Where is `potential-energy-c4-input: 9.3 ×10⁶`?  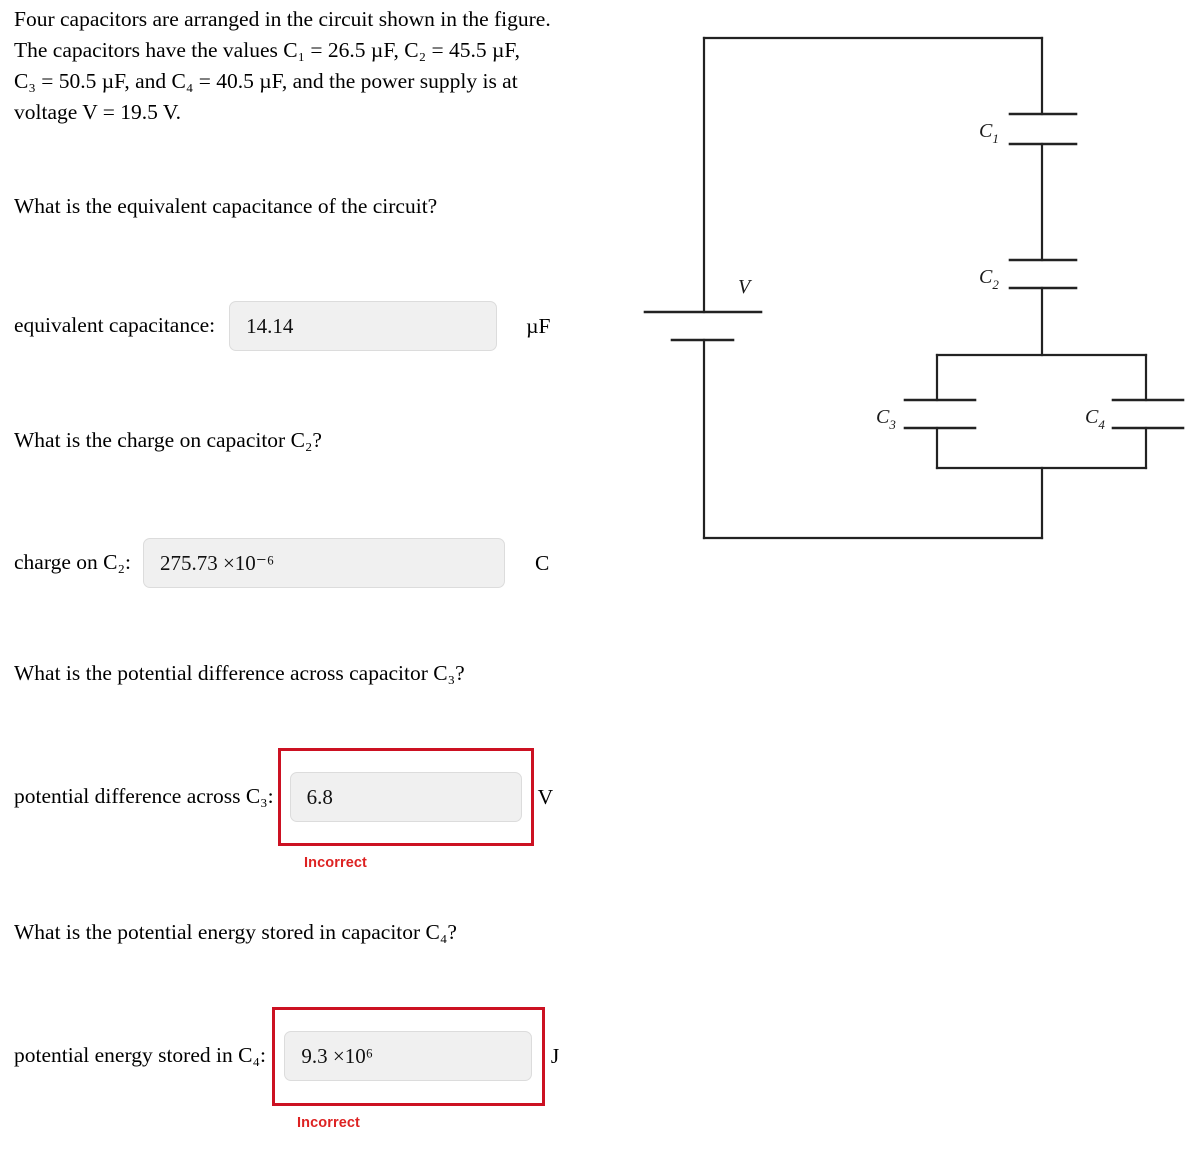 potential-energy-c4-input: 9.3 ×10⁶ is located at coordinates (408, 1056).